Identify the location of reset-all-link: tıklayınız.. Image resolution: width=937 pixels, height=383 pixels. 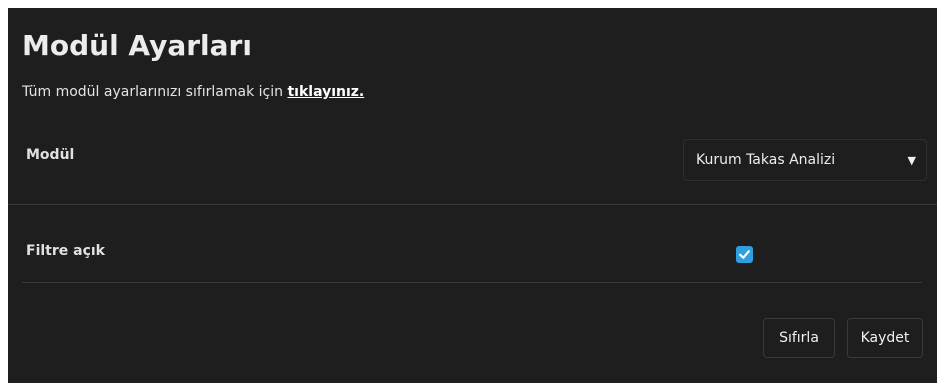
(325, 92).